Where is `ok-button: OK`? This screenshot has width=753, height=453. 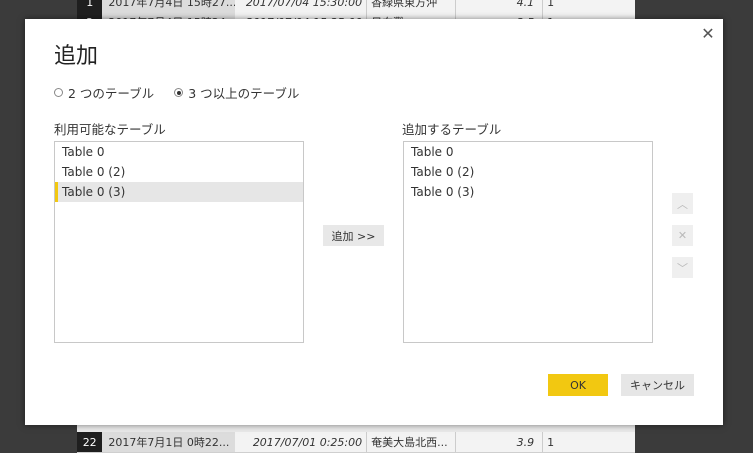
ok-button: OK is located at coordinates (578, 385).